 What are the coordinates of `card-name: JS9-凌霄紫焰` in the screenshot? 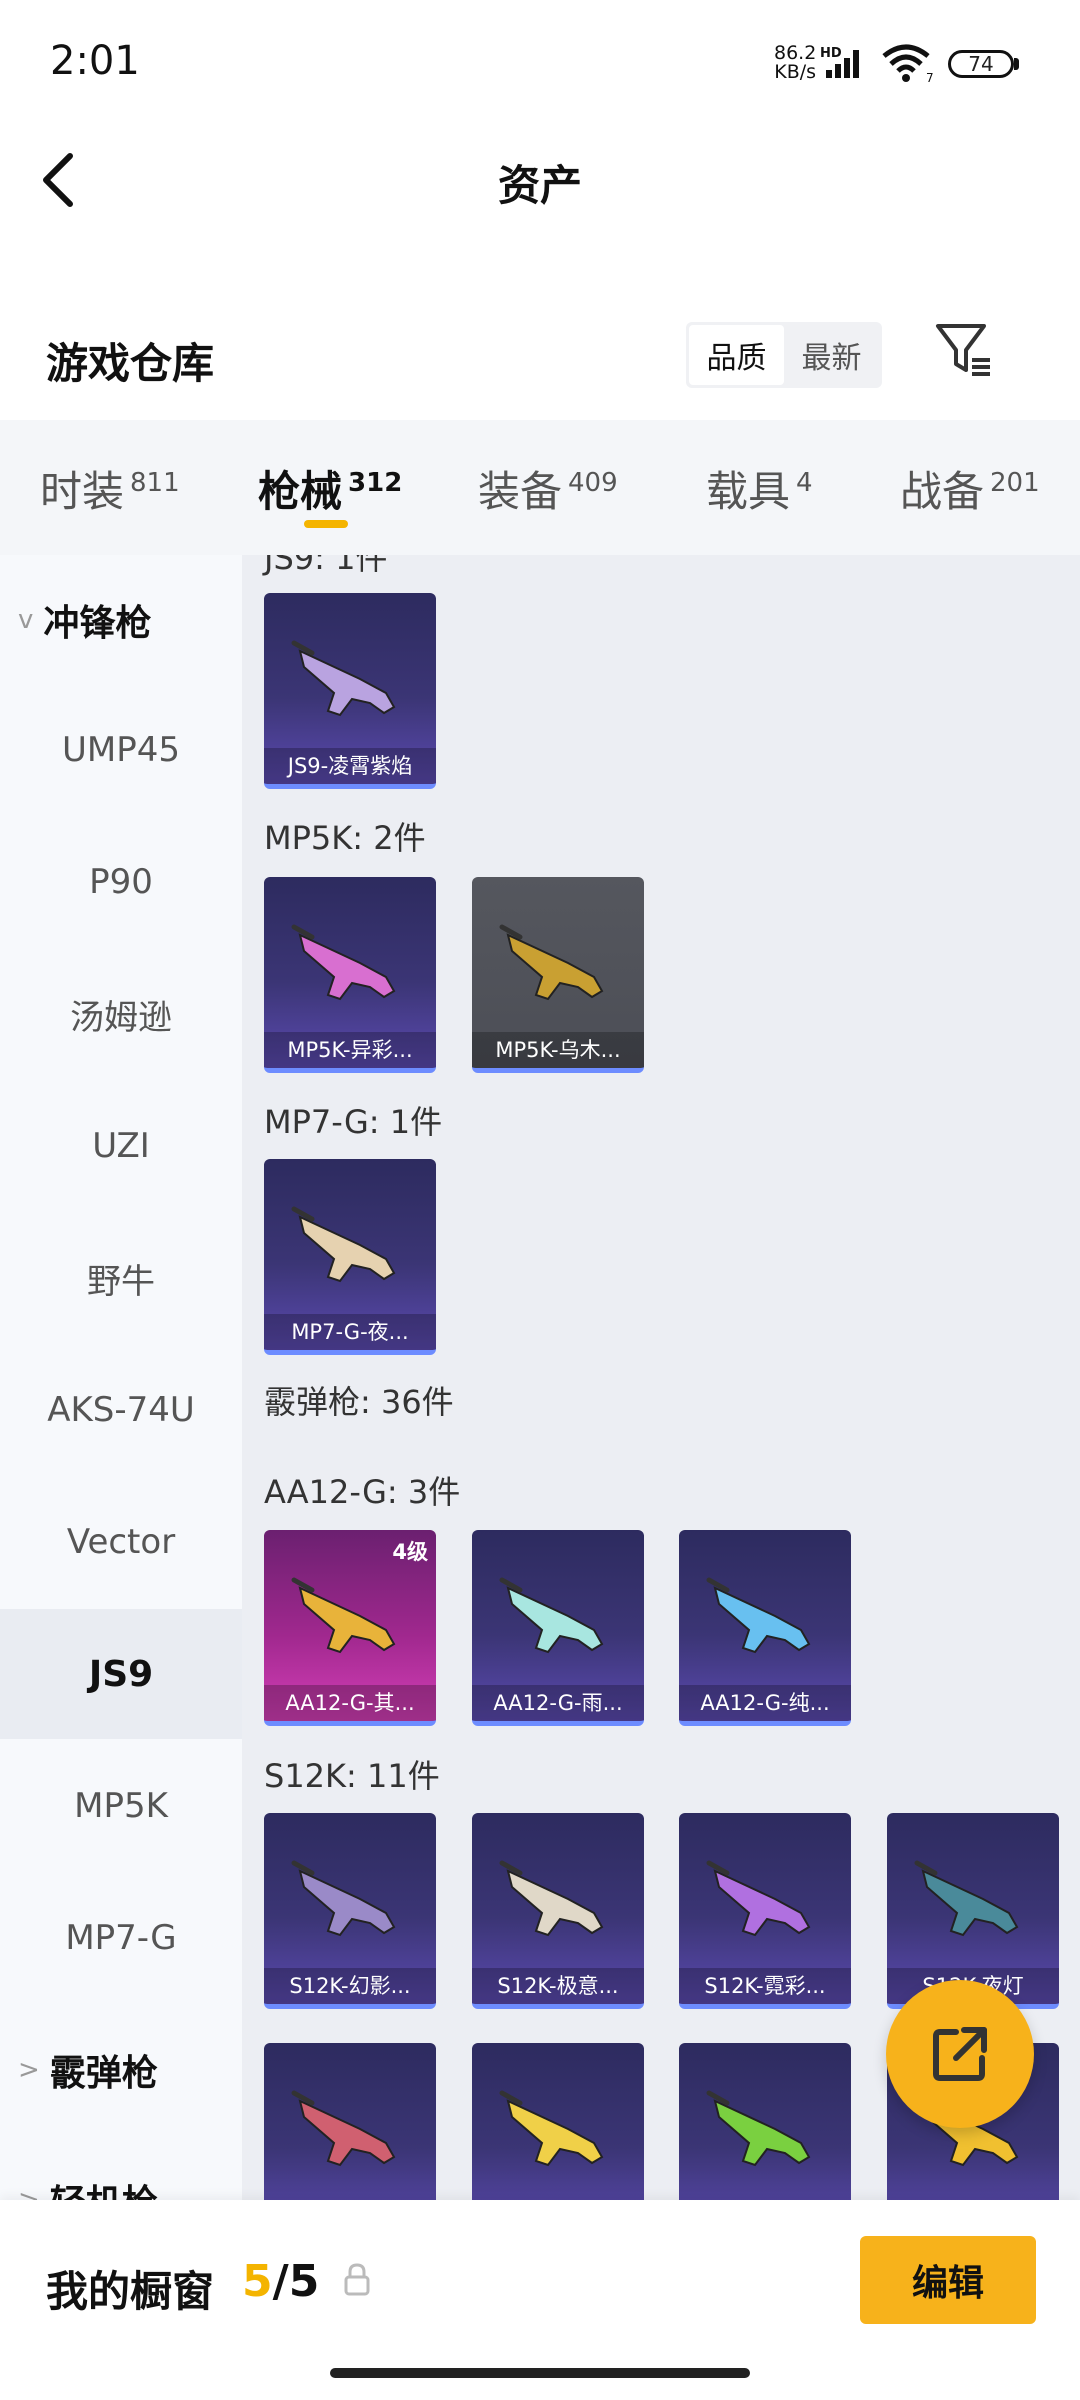 It's located at (350, 766).